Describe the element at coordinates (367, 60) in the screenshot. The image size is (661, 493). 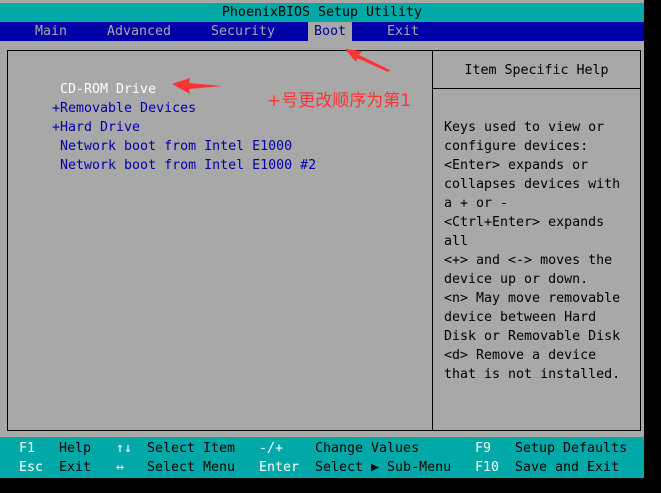
I see `arrow-to-boot-tab-icon` at that location.